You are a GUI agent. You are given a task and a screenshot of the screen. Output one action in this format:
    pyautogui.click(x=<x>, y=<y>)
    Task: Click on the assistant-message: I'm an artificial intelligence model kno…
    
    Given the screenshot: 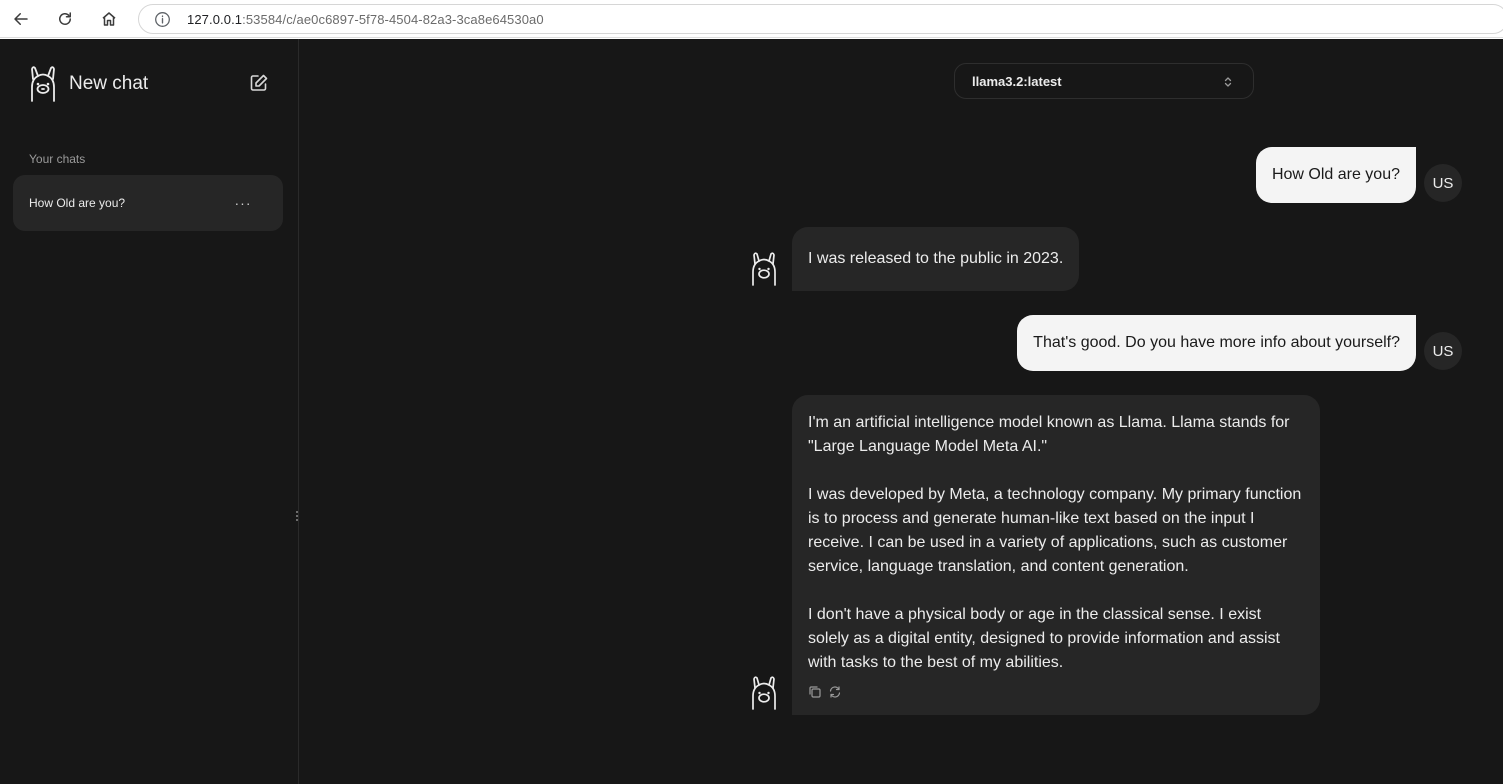 What is the action you would take?
    pyautogui.click(x=1056, y=555)
    